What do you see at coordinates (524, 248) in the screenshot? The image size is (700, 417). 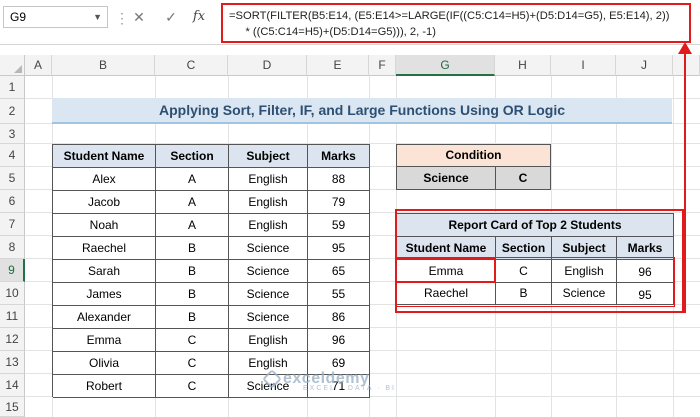 I see `report-header-section: Section` at bounding box center [524, 248].